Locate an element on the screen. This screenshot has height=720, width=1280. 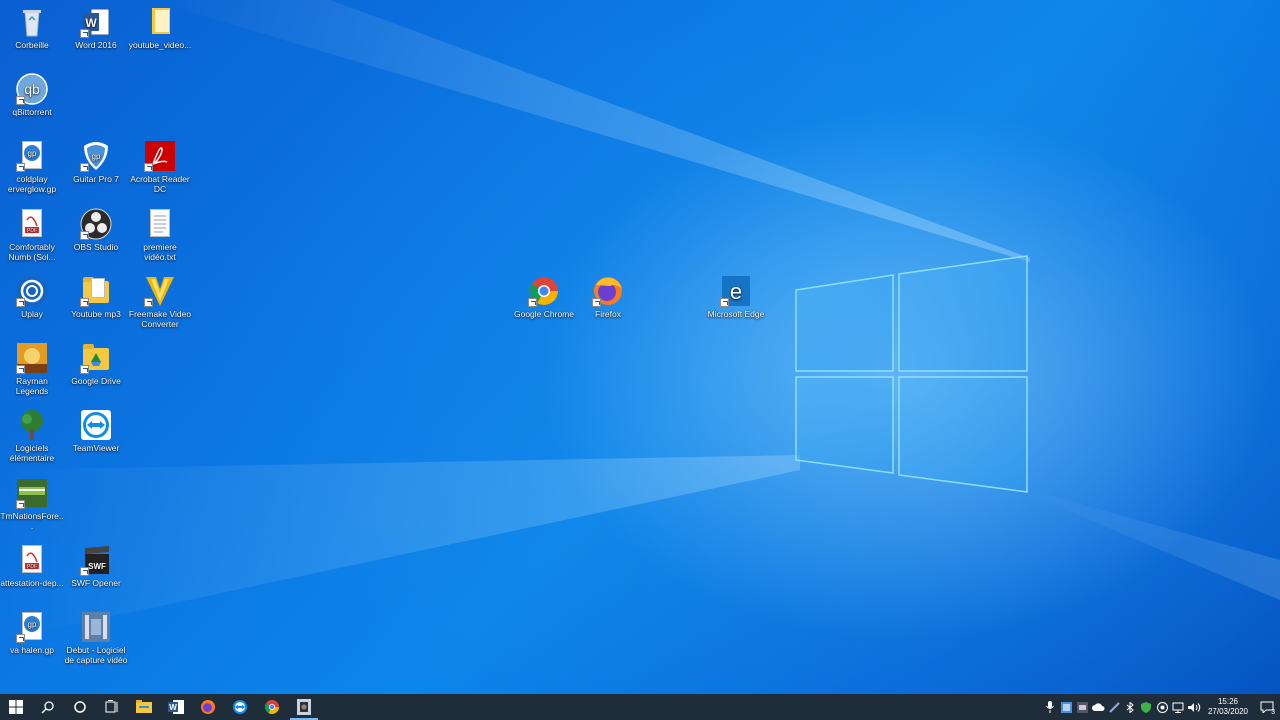
system-tray: 15:26 27/03/2020 3 is located at coordinates (1161, 707).